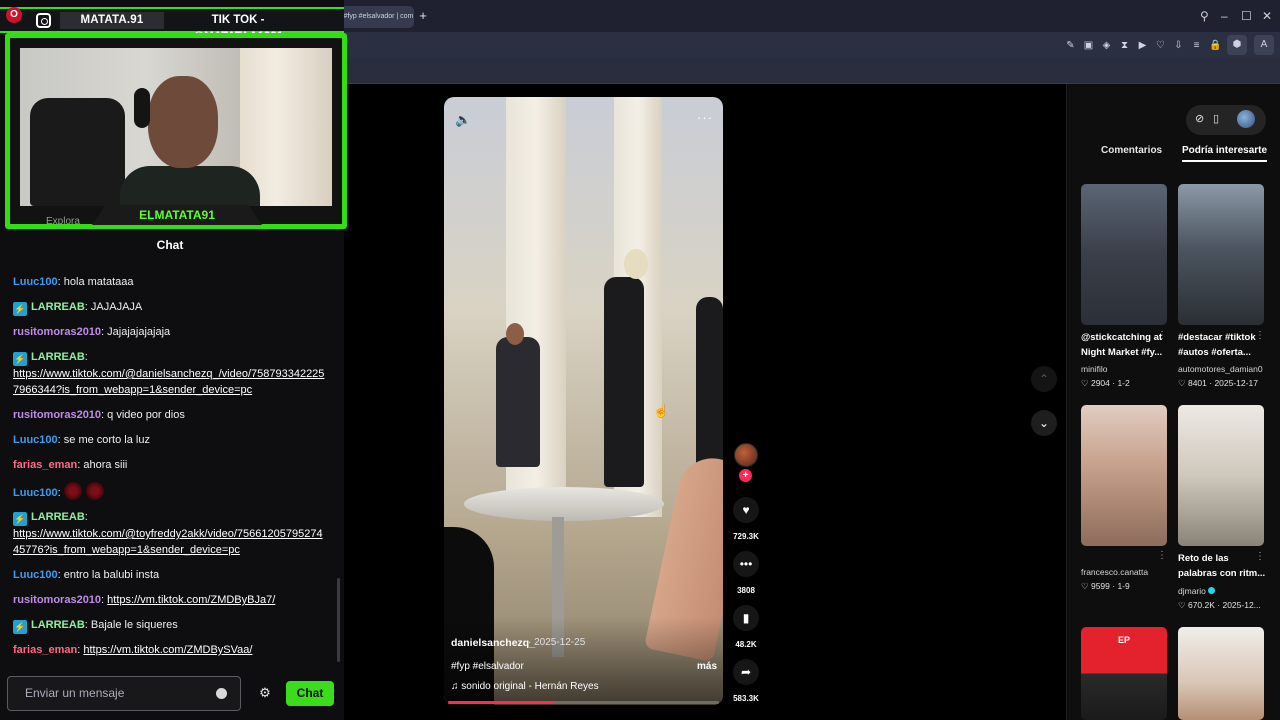 The height and width of the screenshot is (720, 1280). I want to click on comment-button: •••, so click(746, 564).